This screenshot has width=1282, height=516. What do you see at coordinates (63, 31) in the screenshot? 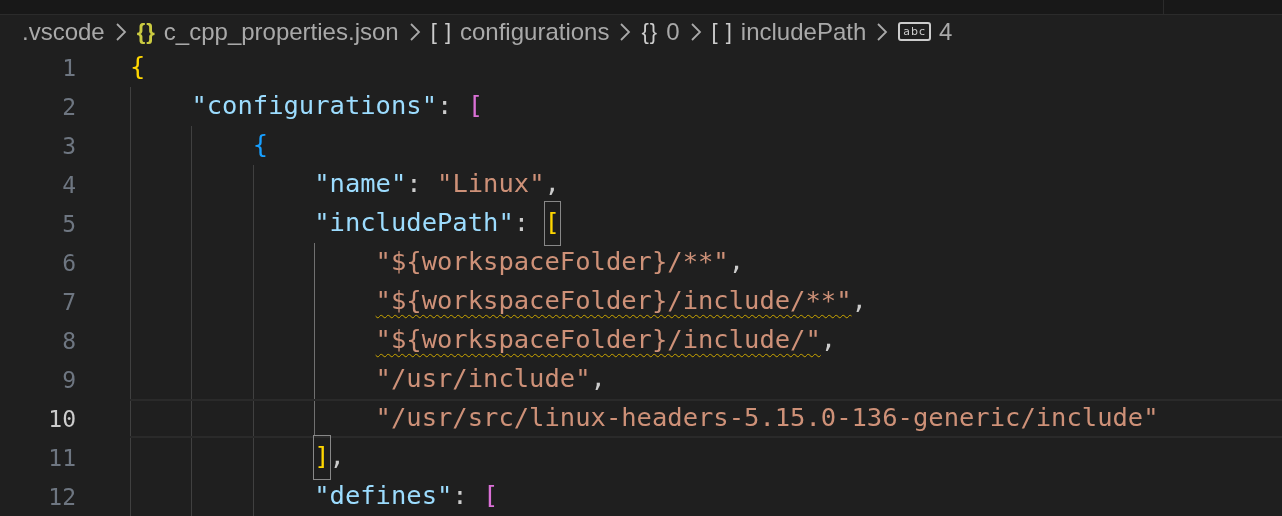
I see `breadcrumb-item: .vscode` at bounding box center [63, 31].